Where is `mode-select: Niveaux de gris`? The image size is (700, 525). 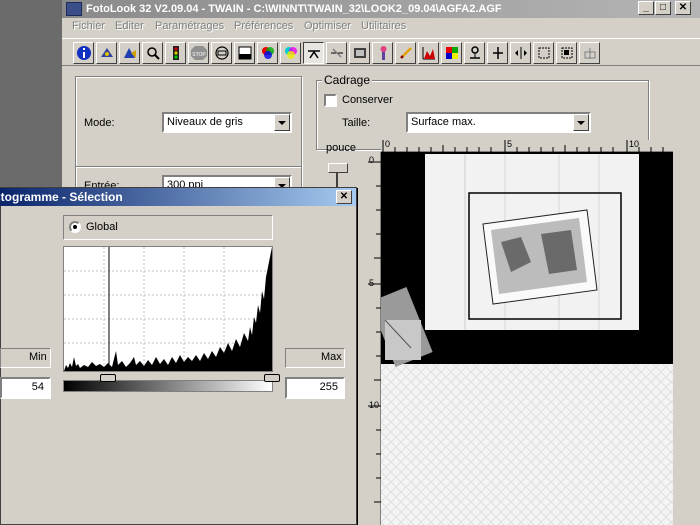
mode-select: Niveaux de gris is located at coordinates (227, 122).